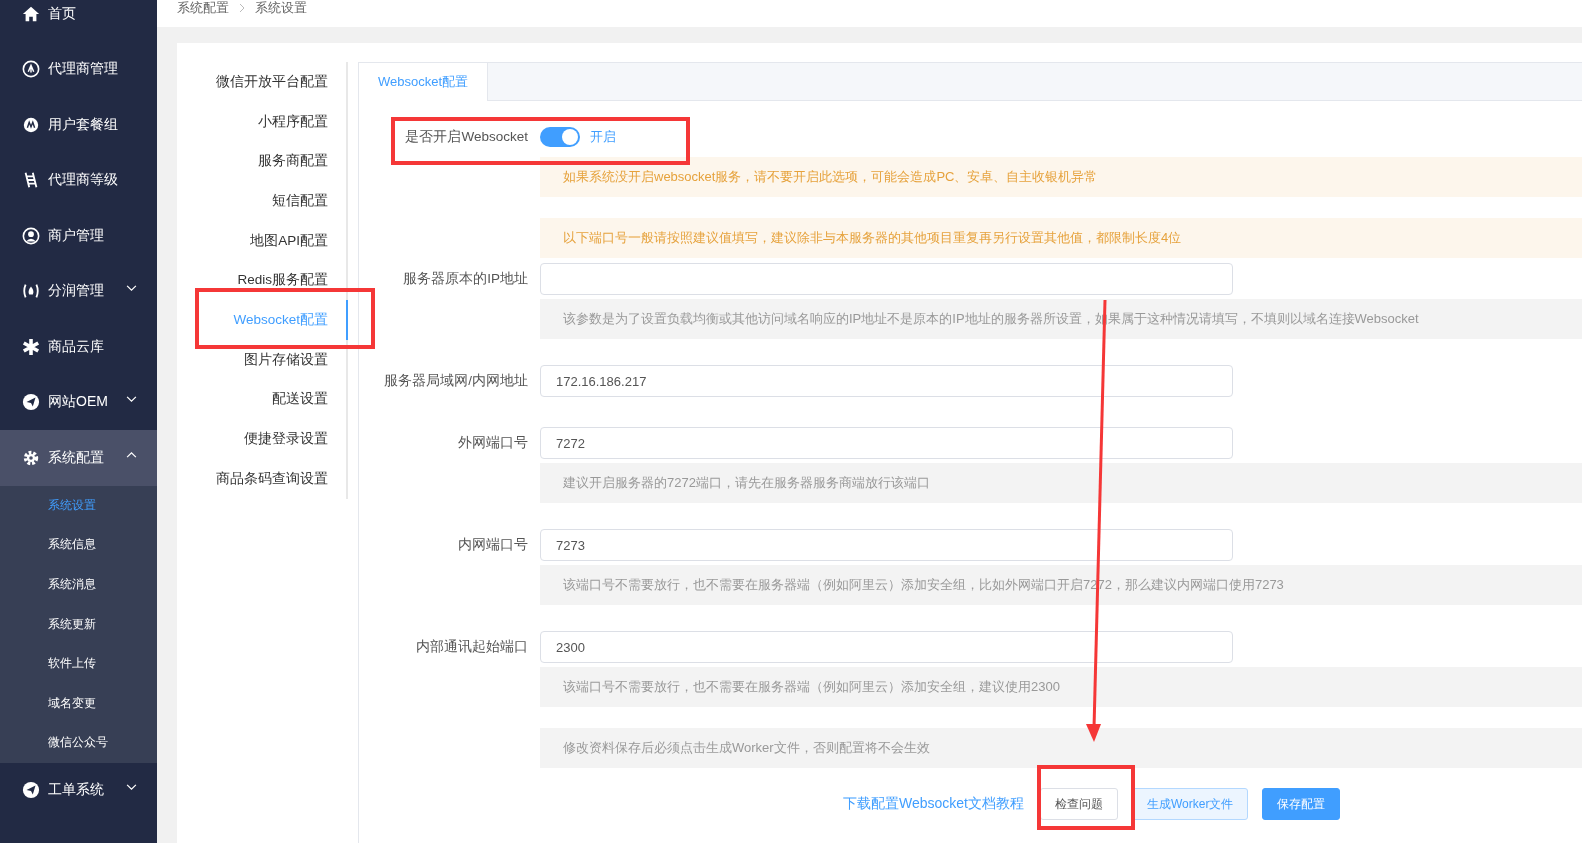 This screenshot has width=1582, height=843. Describe the element at coordinates (78, 291) in the screenshot. I see `sidebar-item: 分润管理` at that location.